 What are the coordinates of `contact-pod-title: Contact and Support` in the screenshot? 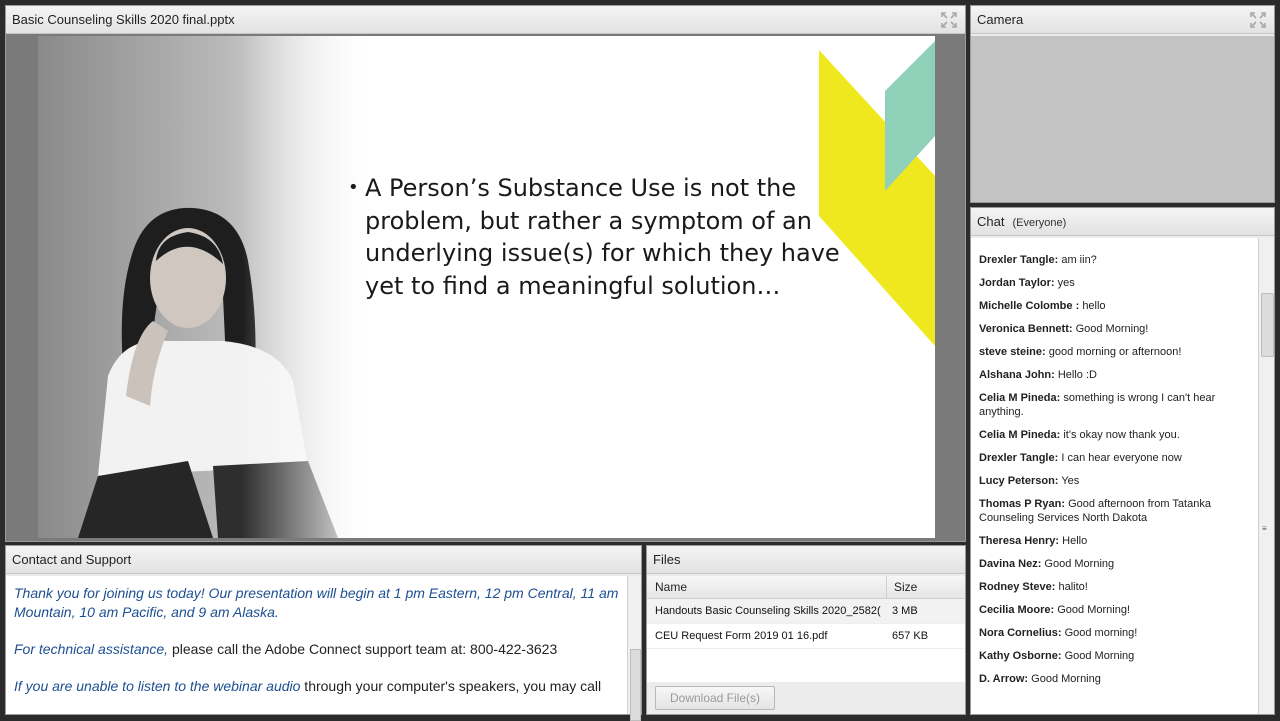 It's located at (72, 559).